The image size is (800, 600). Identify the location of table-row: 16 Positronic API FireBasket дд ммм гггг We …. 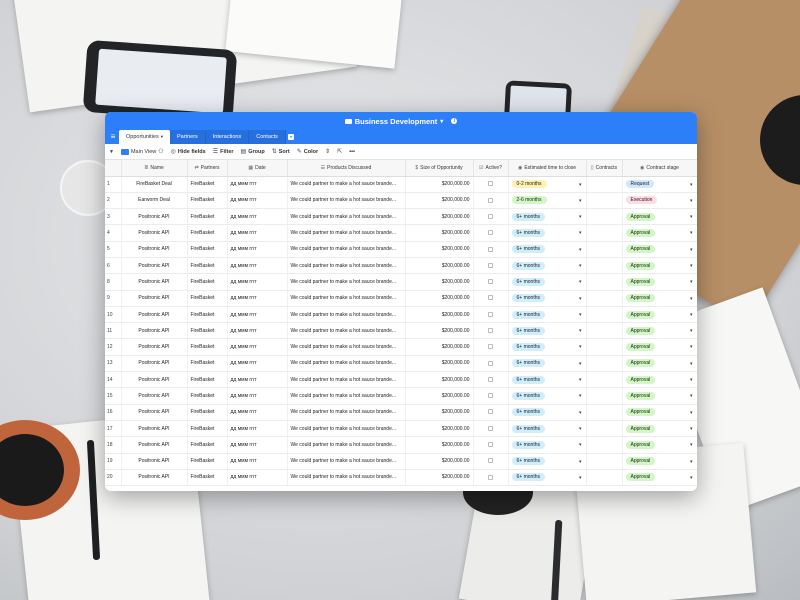
(401, 412).